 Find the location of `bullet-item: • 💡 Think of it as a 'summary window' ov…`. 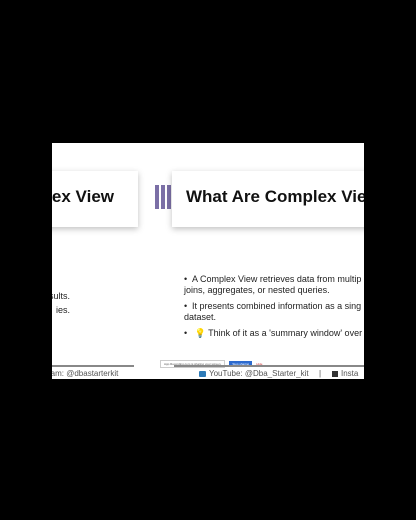

bullet-item: • 💡 Think of it as a 'summary window' ov… is located at coordinates (273, 333).